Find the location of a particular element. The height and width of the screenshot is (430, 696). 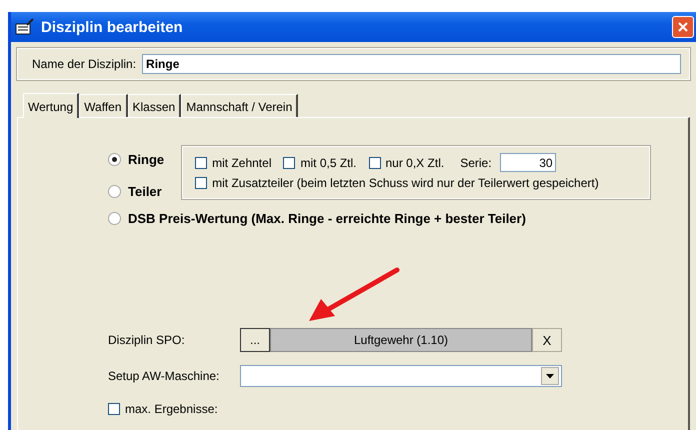

tab: Mannschaft / Verein is located at coordinates (239, 105).